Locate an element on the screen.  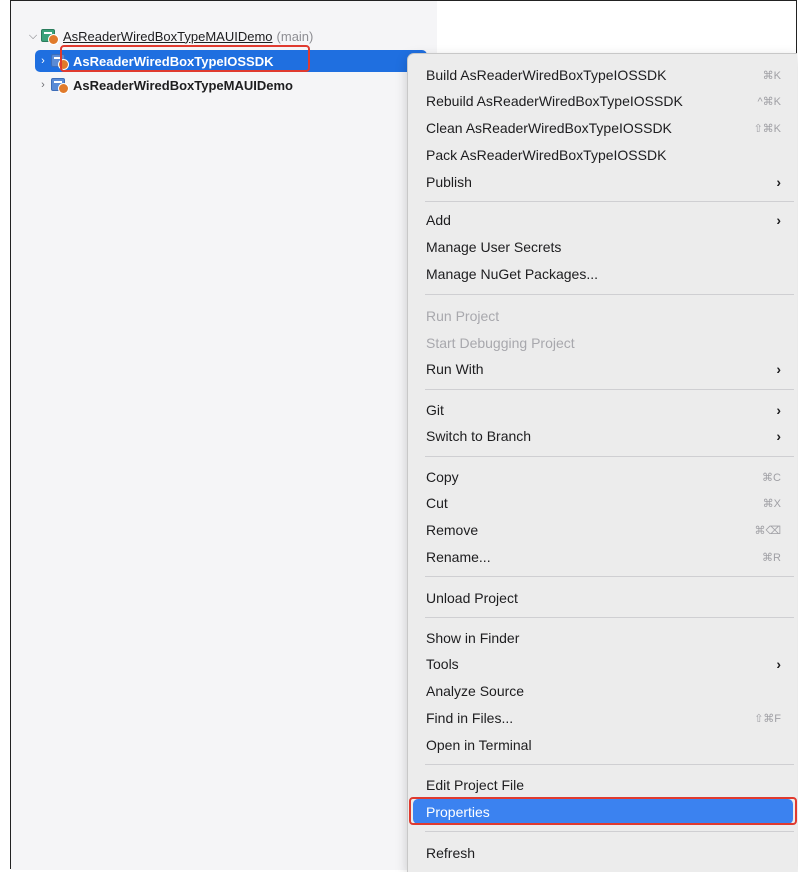
menu-item-remove: Remove ⌘⌫ is located at coordinates (603, 530).